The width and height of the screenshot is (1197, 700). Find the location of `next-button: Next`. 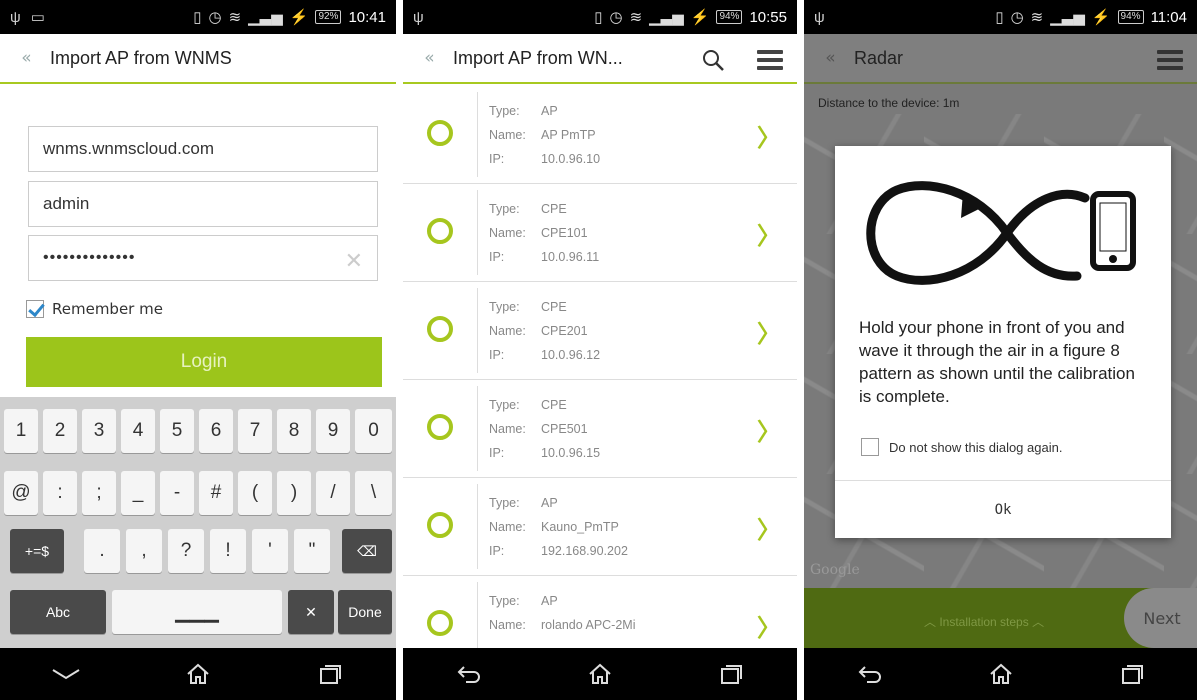

next-button: Next is located at coordinates (1160, 618).